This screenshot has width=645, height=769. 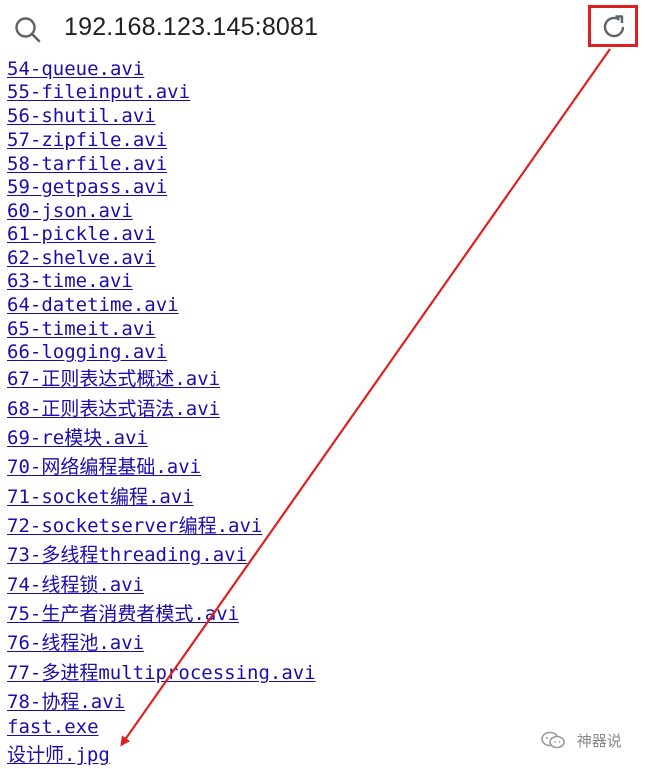 What do you see at coordinates (322, 30) in the screenshot?
I see `address-bar: 192.168.123.145:8081` at bounding box center [322, 30].